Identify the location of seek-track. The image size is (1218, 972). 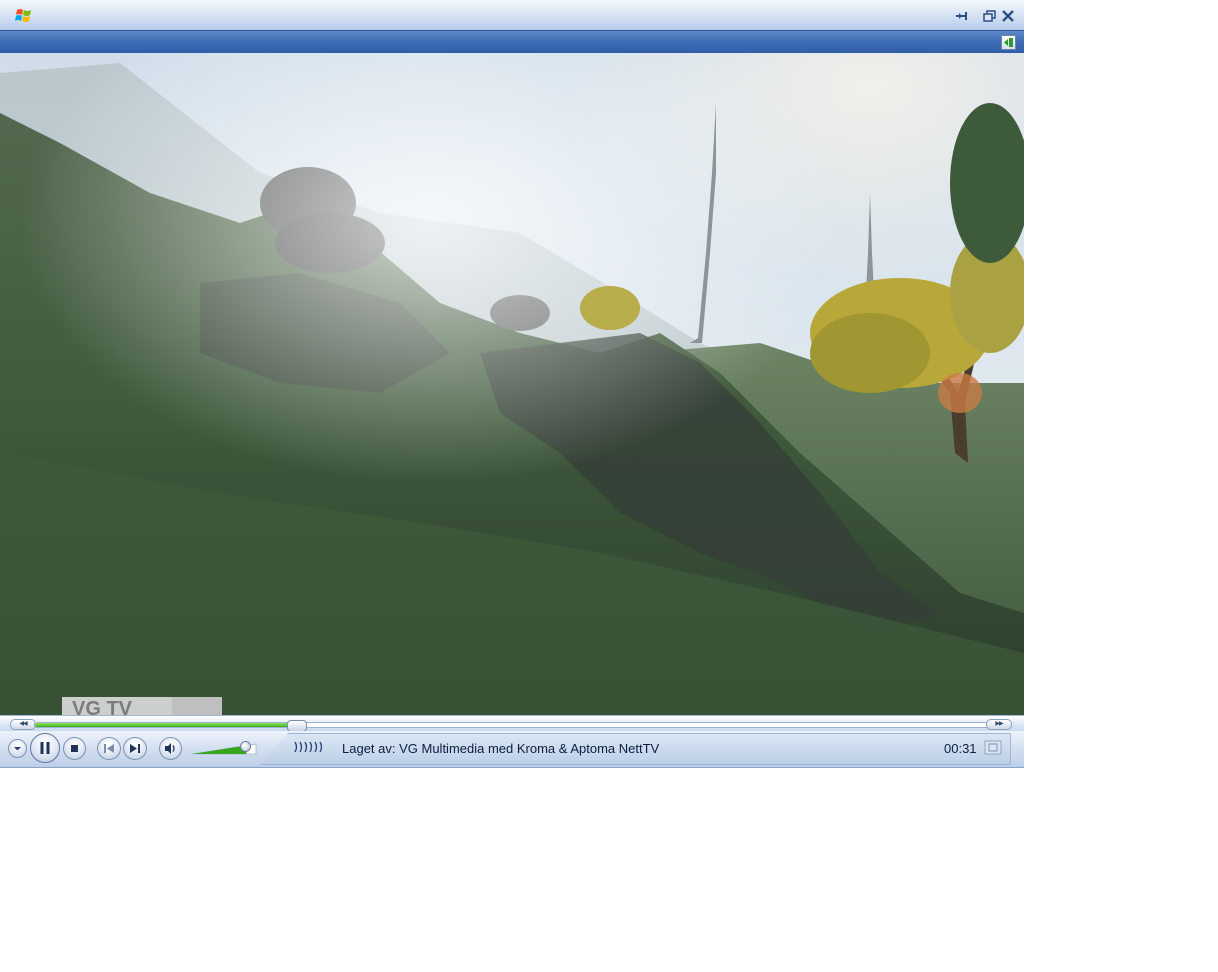
(512, 726).